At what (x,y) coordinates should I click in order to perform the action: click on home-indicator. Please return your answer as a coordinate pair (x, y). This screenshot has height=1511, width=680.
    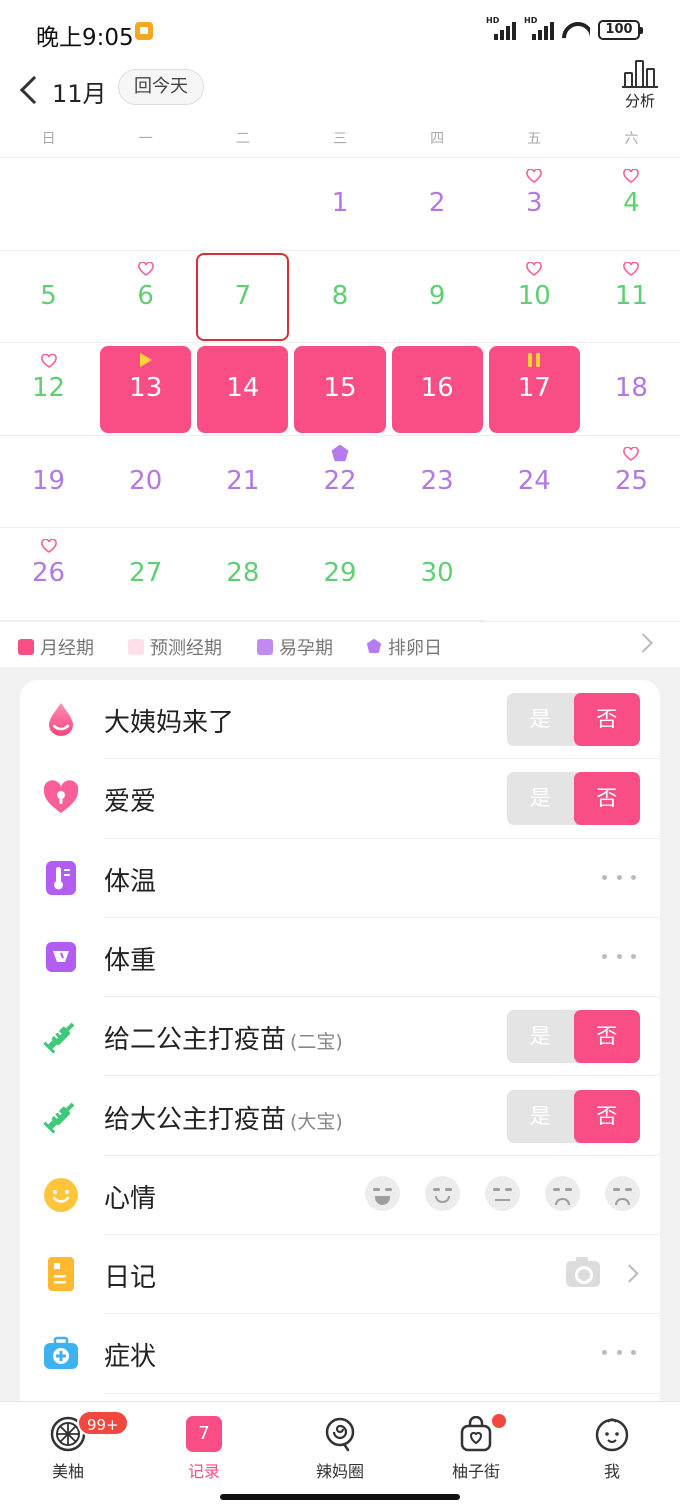
    Looking at the image, I should click on (340, 1497).